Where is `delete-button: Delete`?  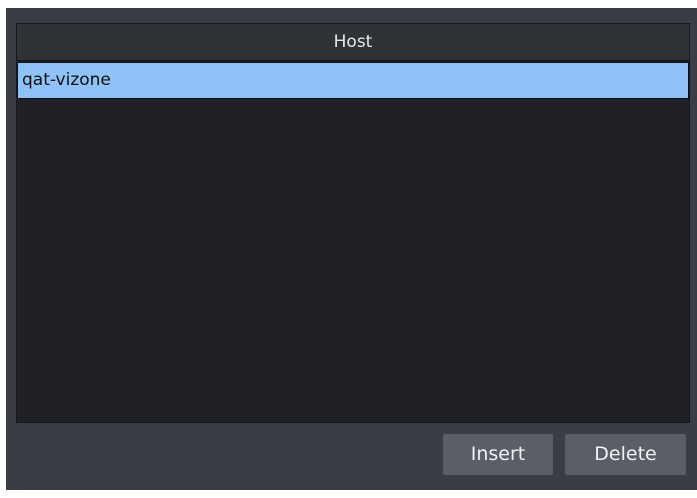
delete-button: Delete is located at coordinates (625, 454).